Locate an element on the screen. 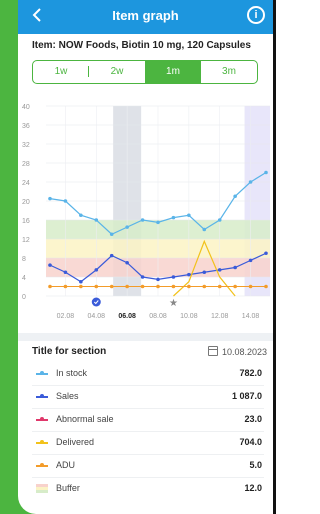 The width and height of the screenshot is (320, 514). tab-1w: 1w is located at coordinates (61, 72).